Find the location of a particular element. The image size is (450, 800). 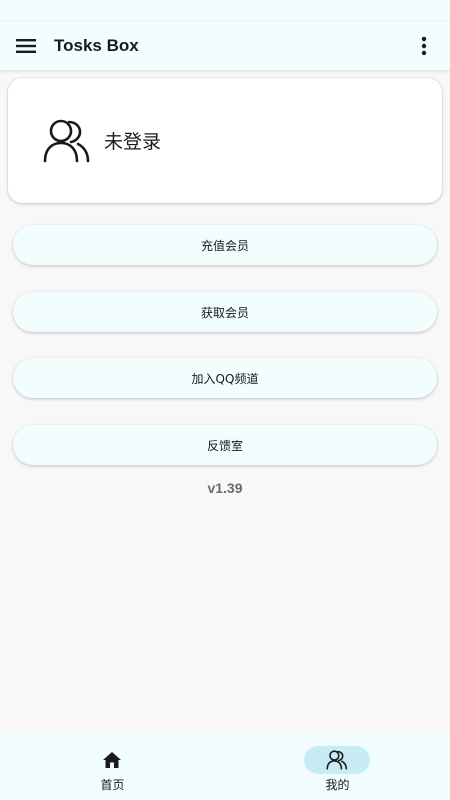

get-membership-button: 获取会员 is located at coordinates (225, 312).